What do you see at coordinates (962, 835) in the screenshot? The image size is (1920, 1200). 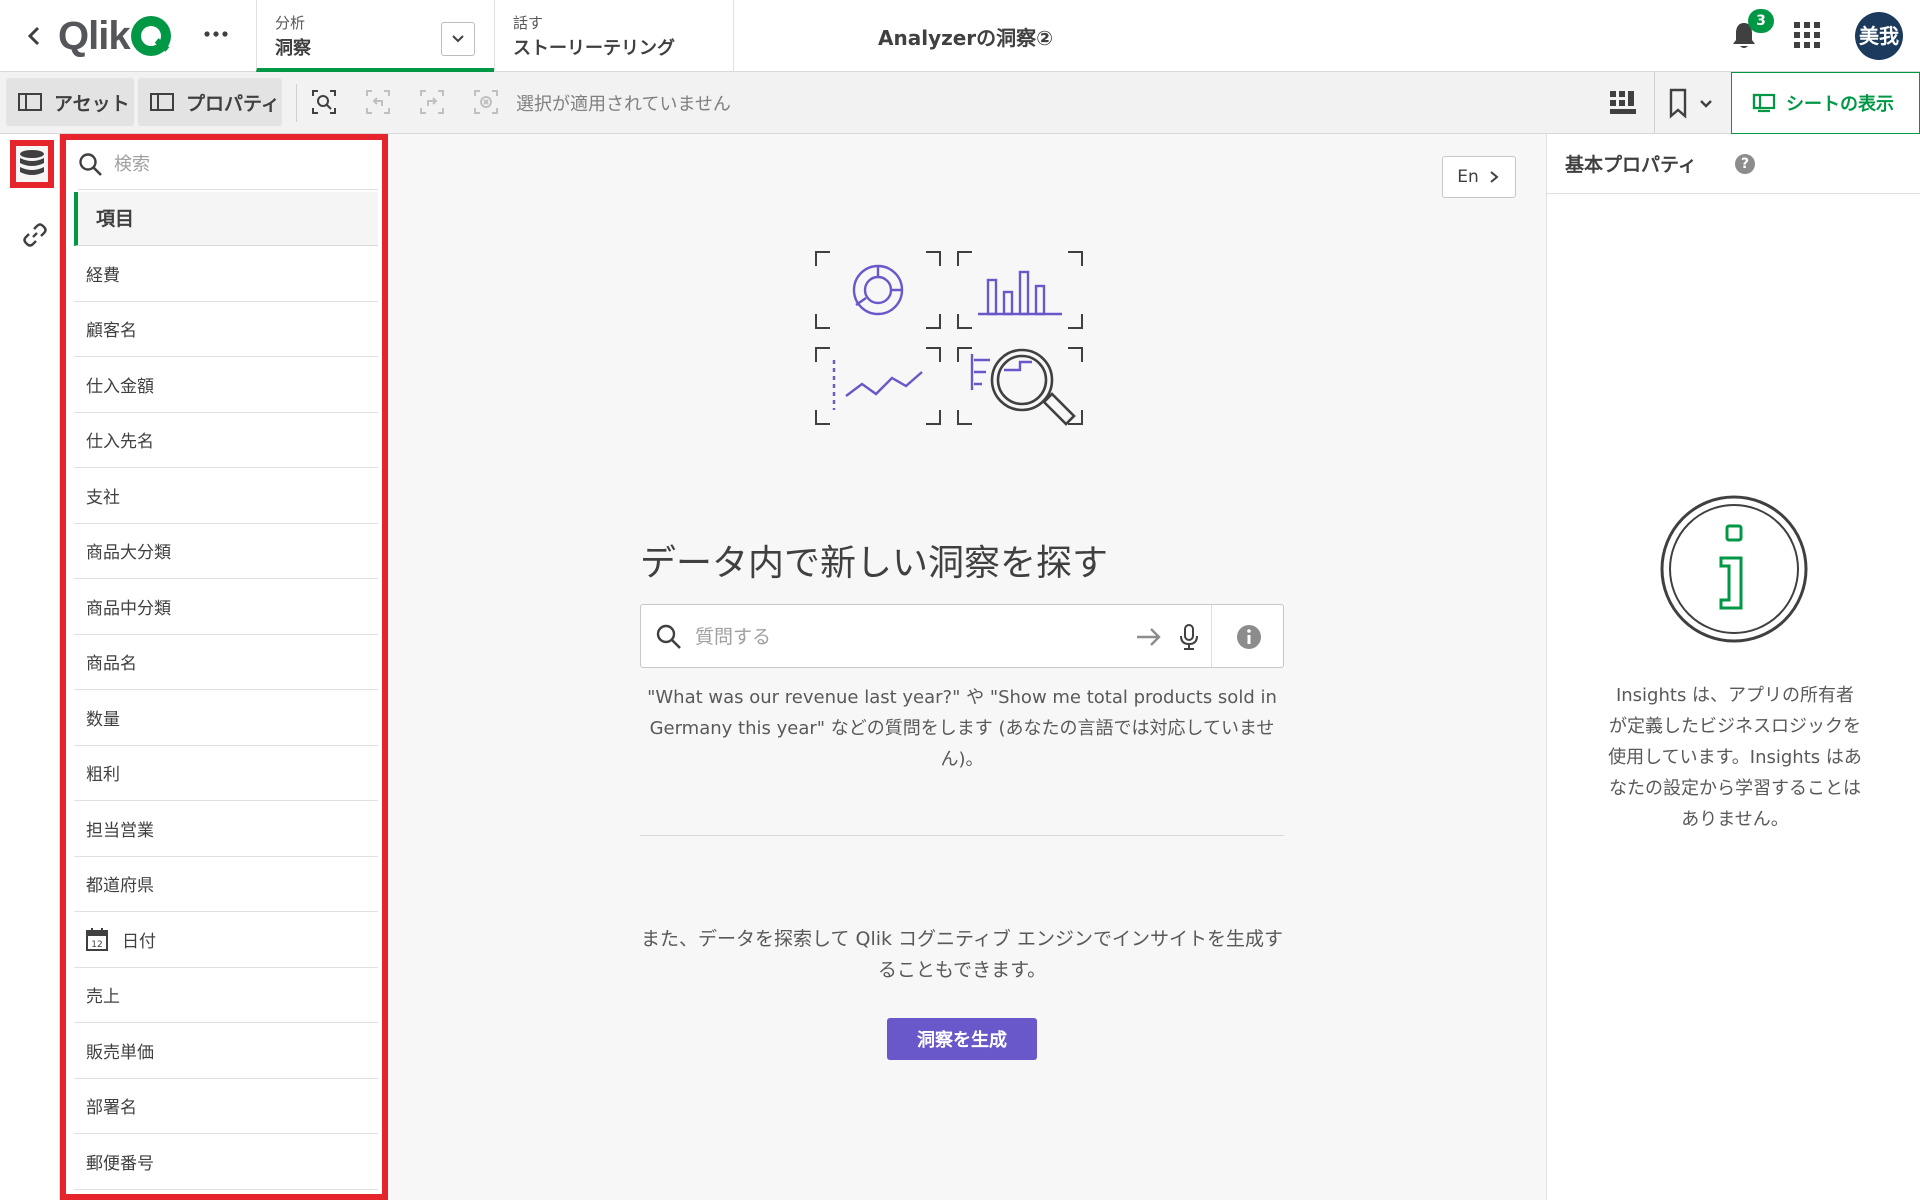 I see `main-divider` at bounding box center [962, 835].